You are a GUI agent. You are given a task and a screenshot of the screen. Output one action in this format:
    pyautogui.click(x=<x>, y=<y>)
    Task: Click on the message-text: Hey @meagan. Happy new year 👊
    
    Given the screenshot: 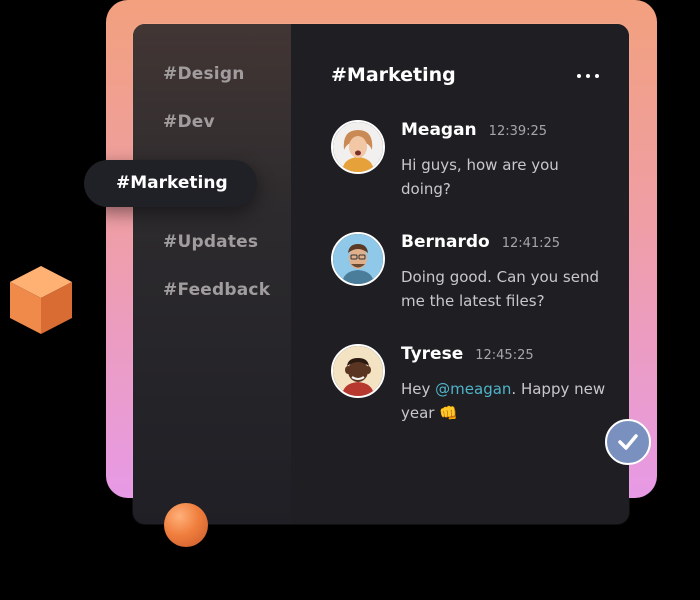 What is the action you would take?
    pyautogui.click(x=503, y=401)
    